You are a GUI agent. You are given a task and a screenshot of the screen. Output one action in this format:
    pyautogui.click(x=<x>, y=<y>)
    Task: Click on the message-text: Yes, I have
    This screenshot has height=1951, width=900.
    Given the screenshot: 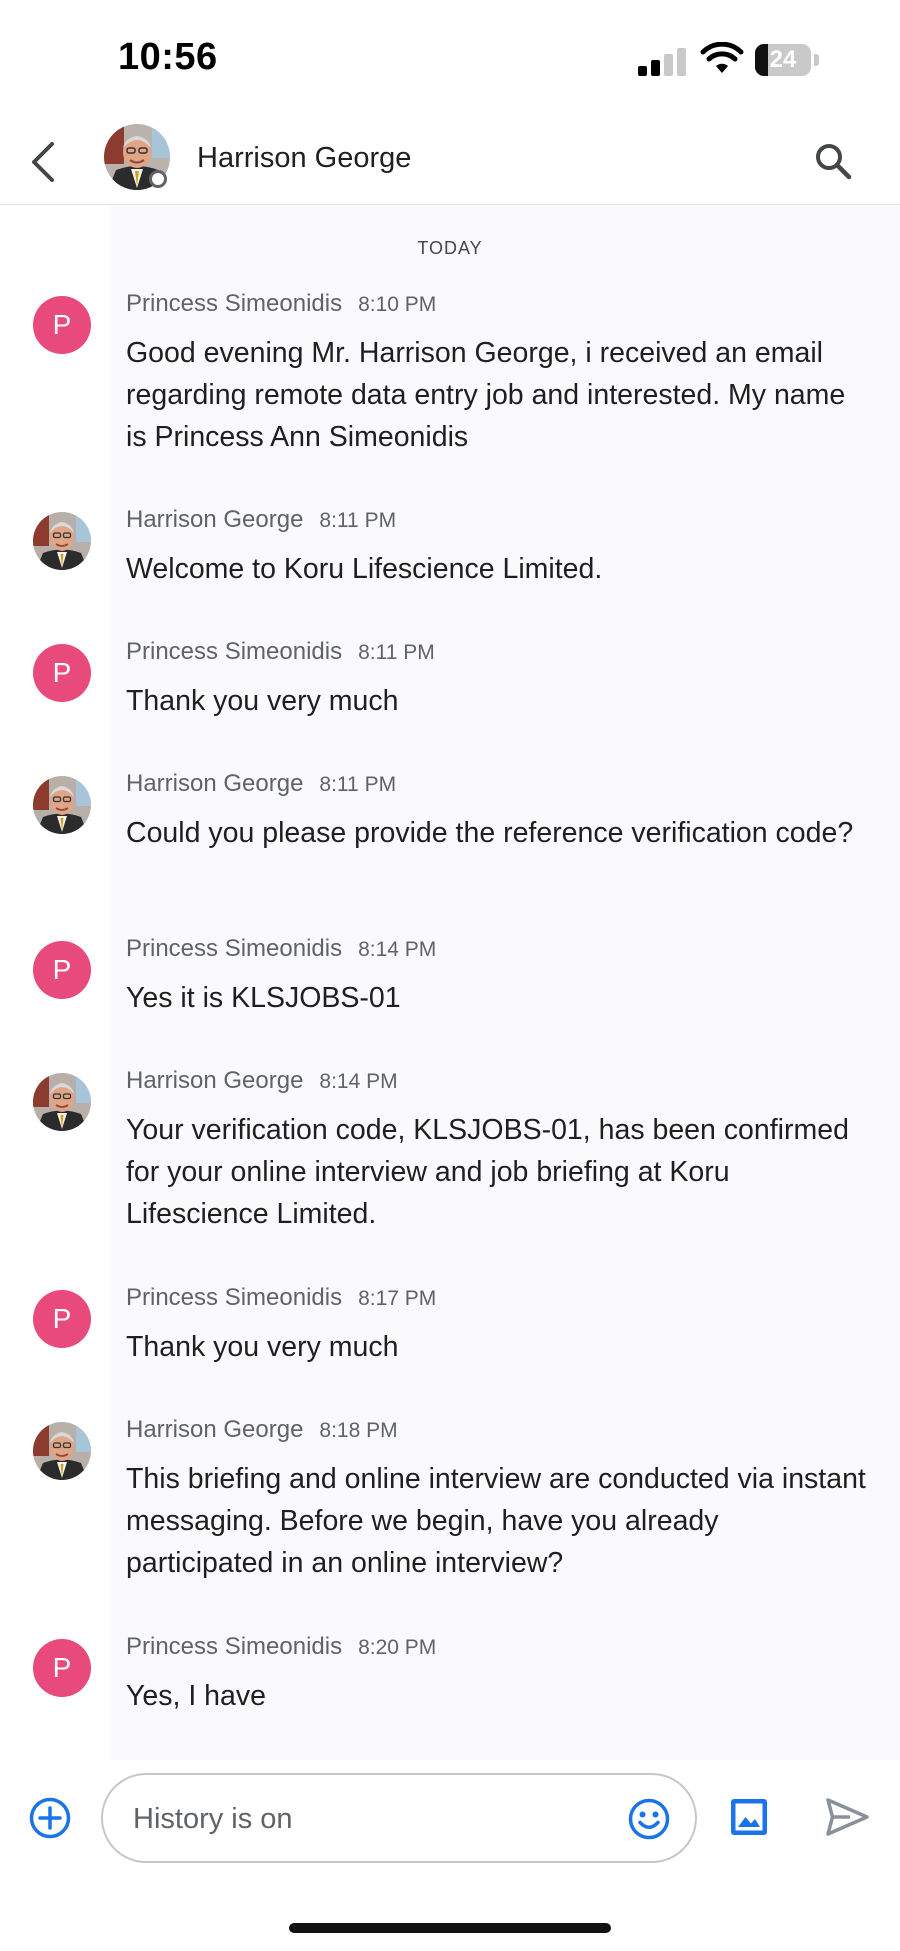 What is the action you would take?
    pyautogui.click(x=196, y=1696)
    